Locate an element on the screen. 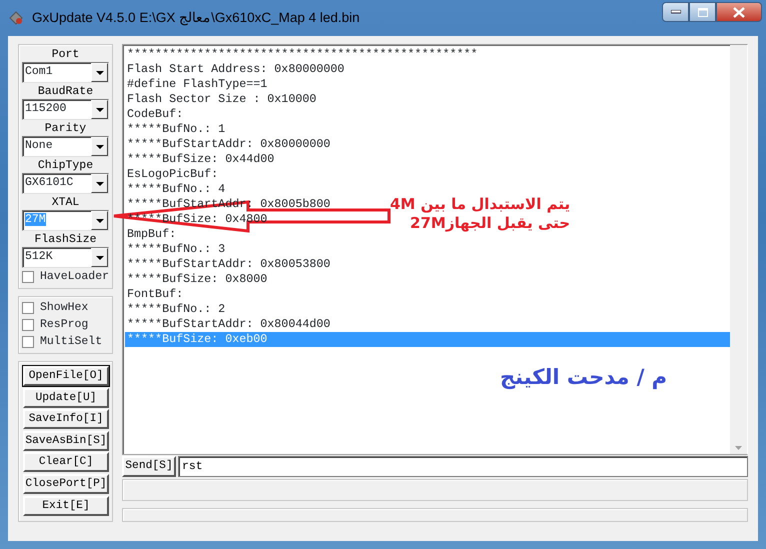 This screenshot has height=549, width=766. dropdown-value: Com1 is located at coordinates (39, 71).